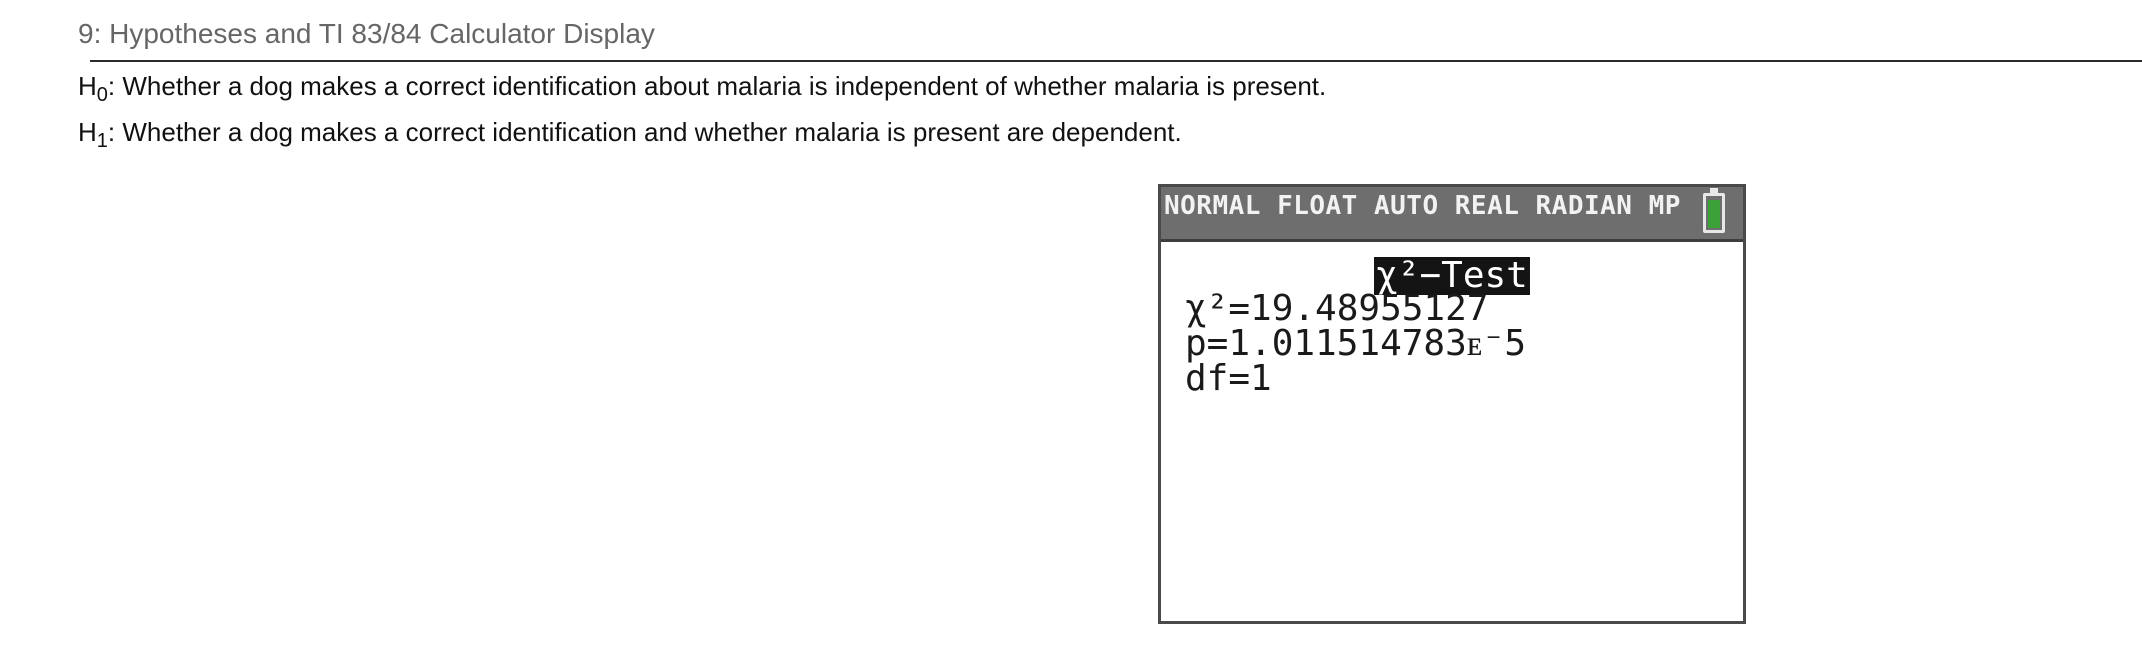  I want to click on calculator-status-bar: NORMAL FLOAT AUTO REAL RADIAN MP, so click(1452, 214).